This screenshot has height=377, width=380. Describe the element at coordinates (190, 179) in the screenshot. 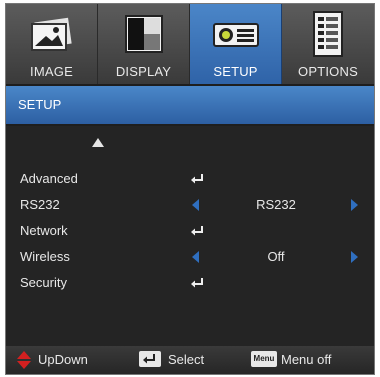

I see `menu-item-advanced: Advanced` at that location.